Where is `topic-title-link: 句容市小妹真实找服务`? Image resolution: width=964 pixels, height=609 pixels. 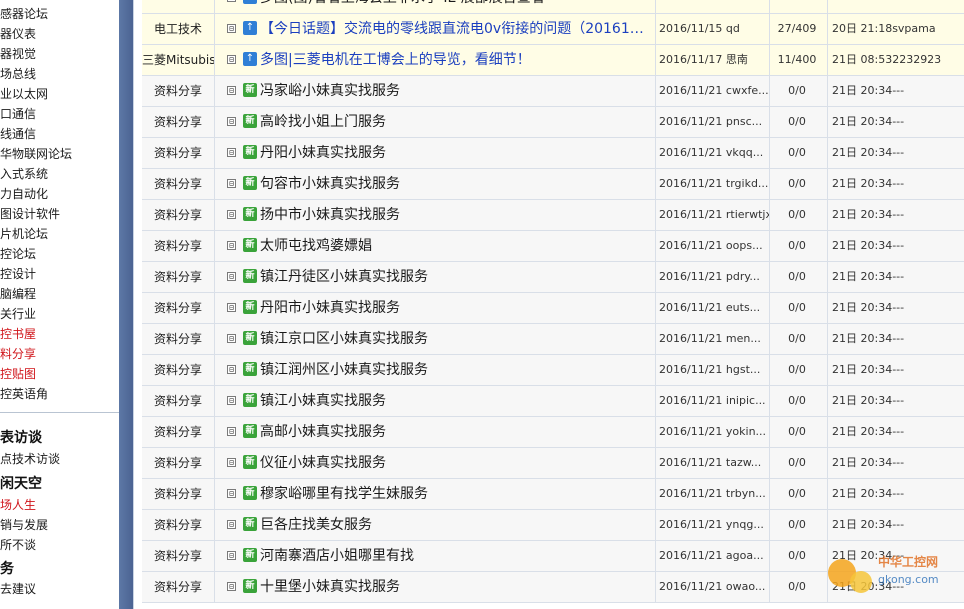
topic-title-link: 句容市小妹真实找服务 is located at coordinates (330, 184).